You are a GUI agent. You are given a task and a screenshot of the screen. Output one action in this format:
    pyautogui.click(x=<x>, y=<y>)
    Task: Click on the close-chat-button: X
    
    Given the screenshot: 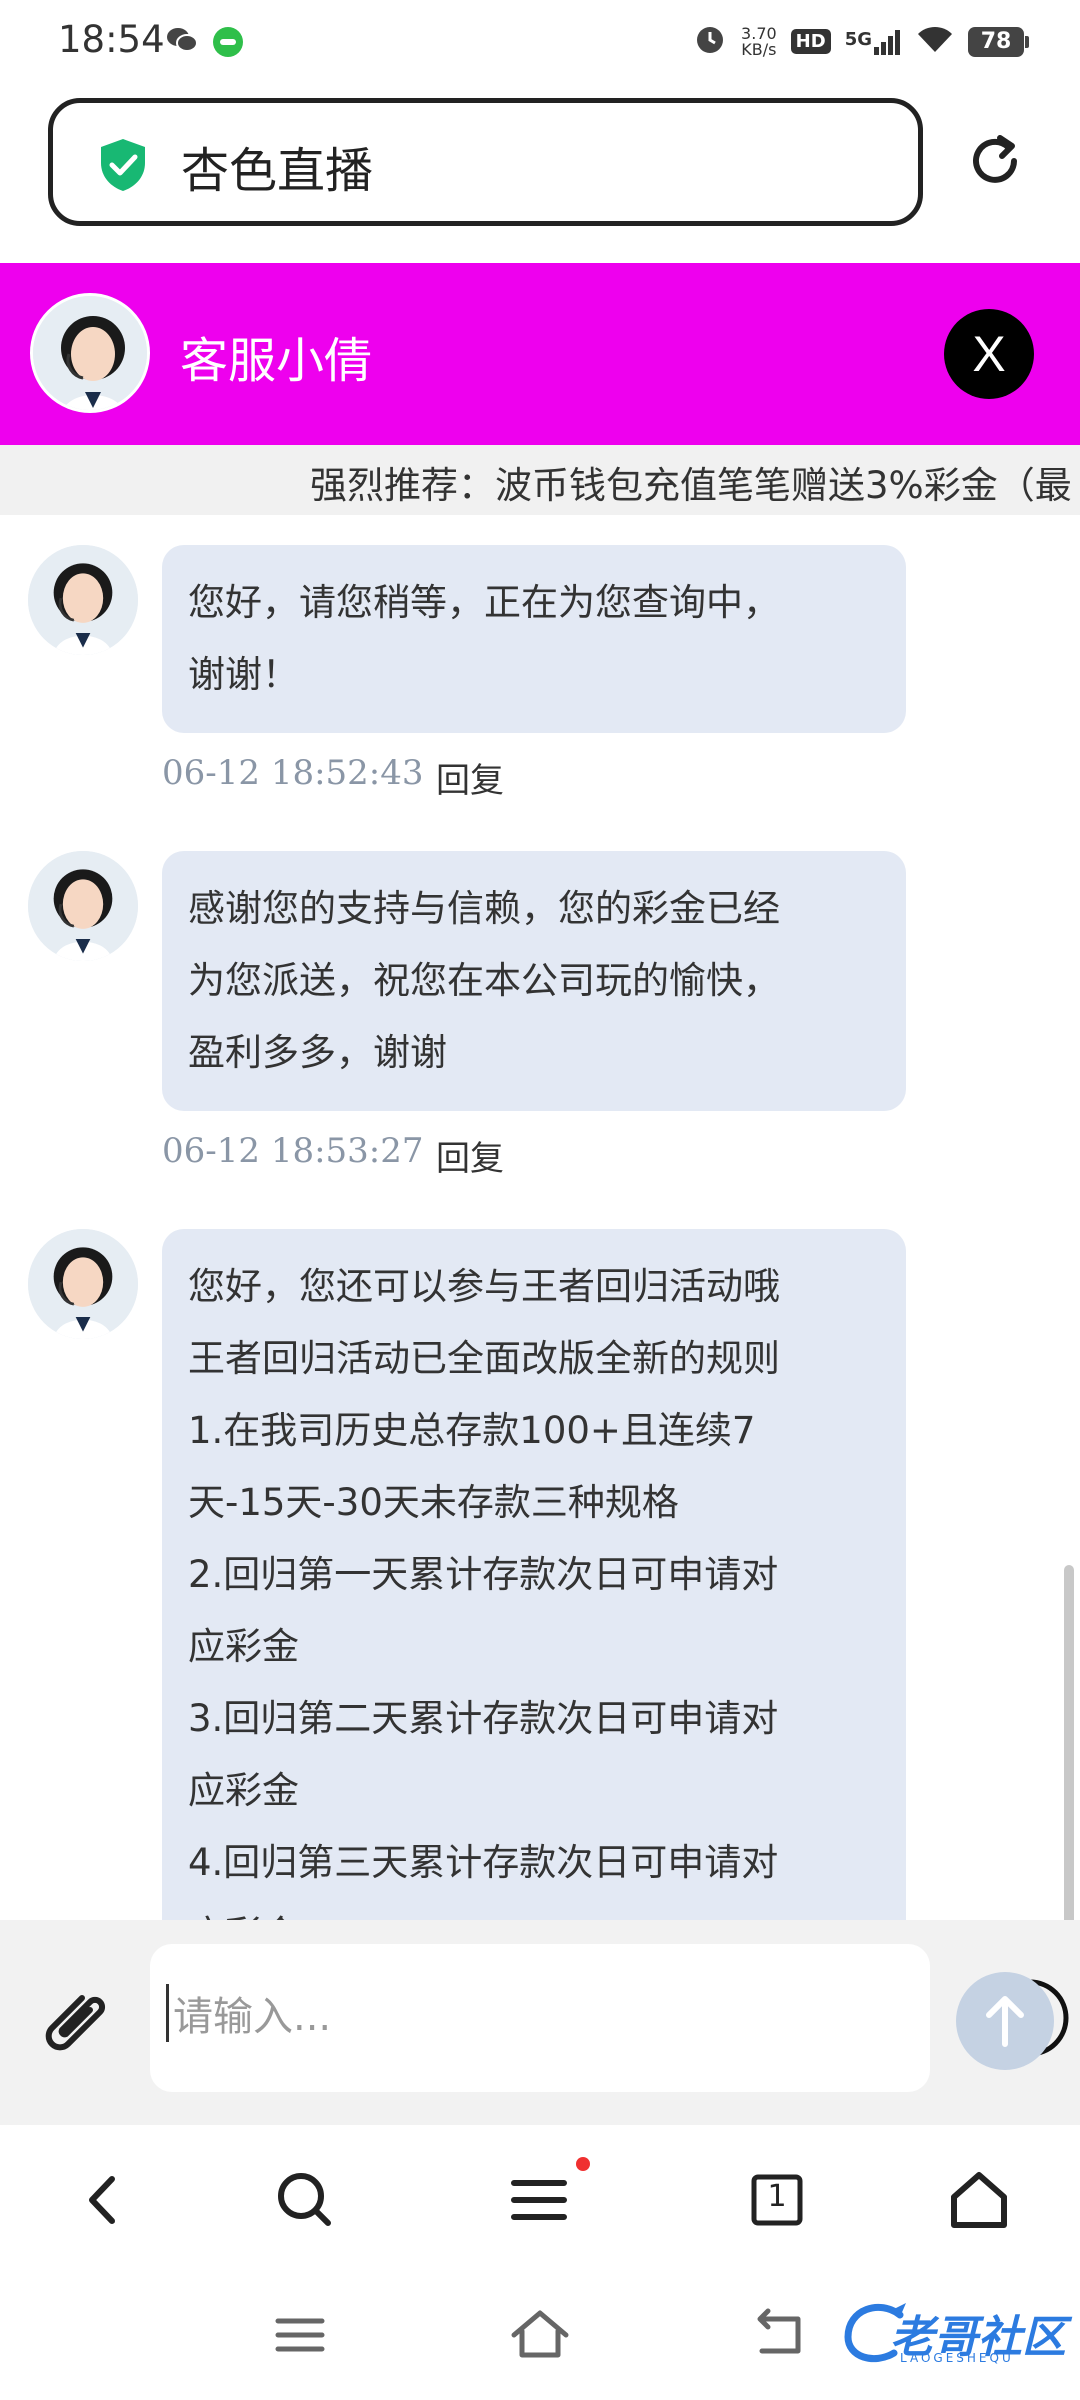 What is the action you would take?
    pyautogui.click(x=989, y=354)
    